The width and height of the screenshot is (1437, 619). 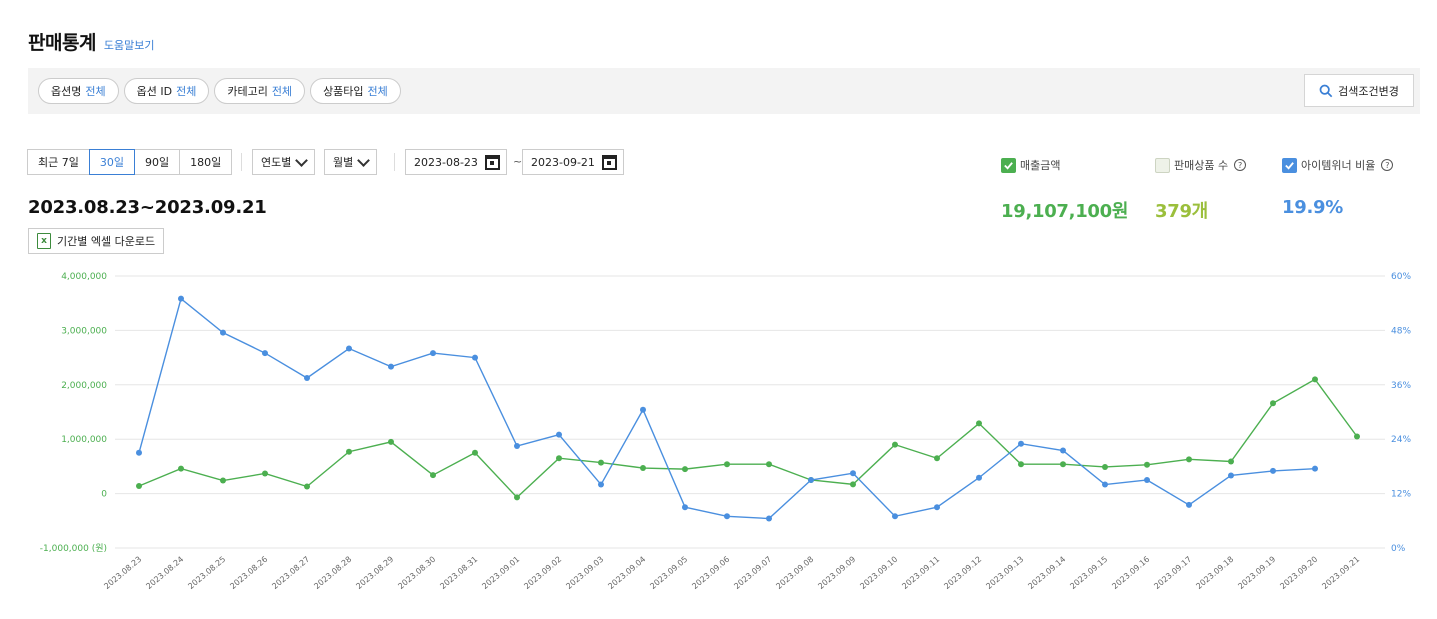 What do you see at coordinates (58, 162) in the screenshot?
I see `range-7-days-button: 최근 7일` at bounding box center [58, 162].